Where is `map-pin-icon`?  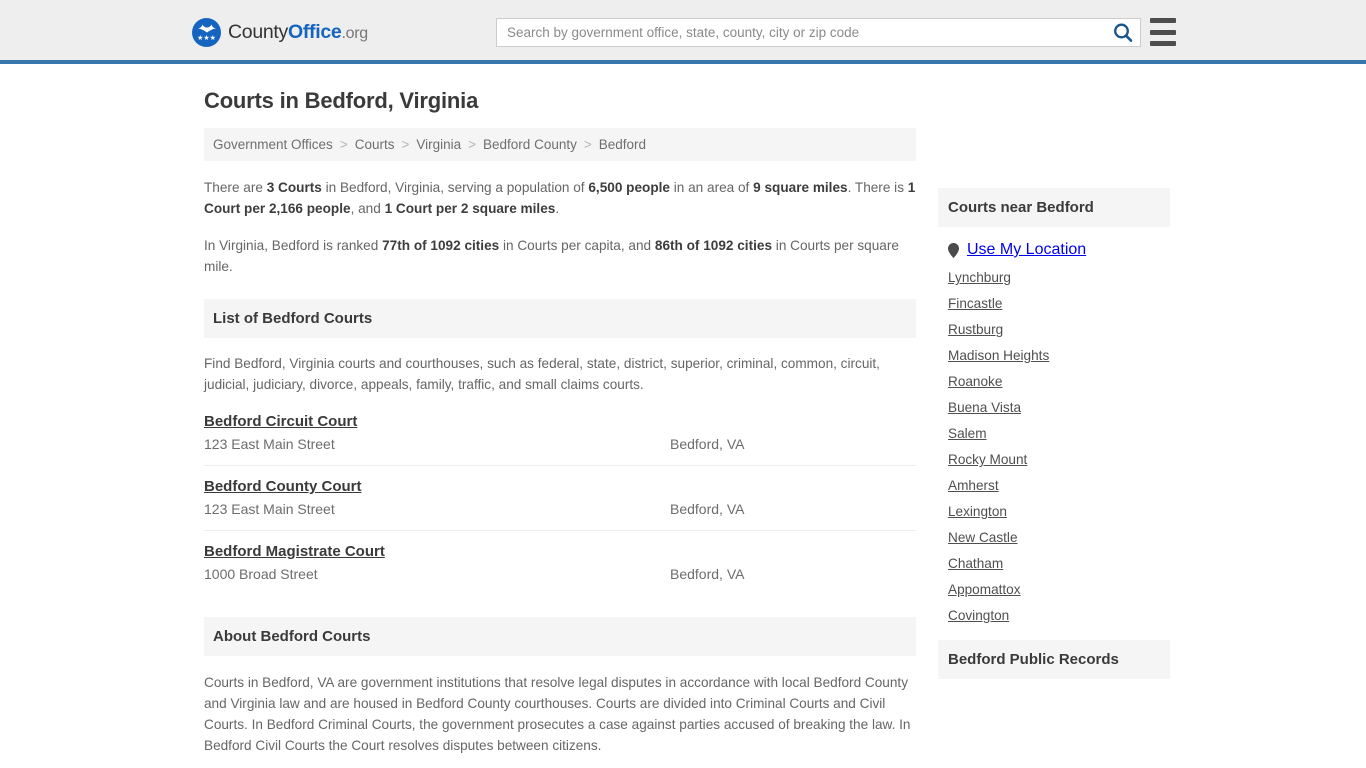
map-pin-icon is located at coordinates (953, 250).